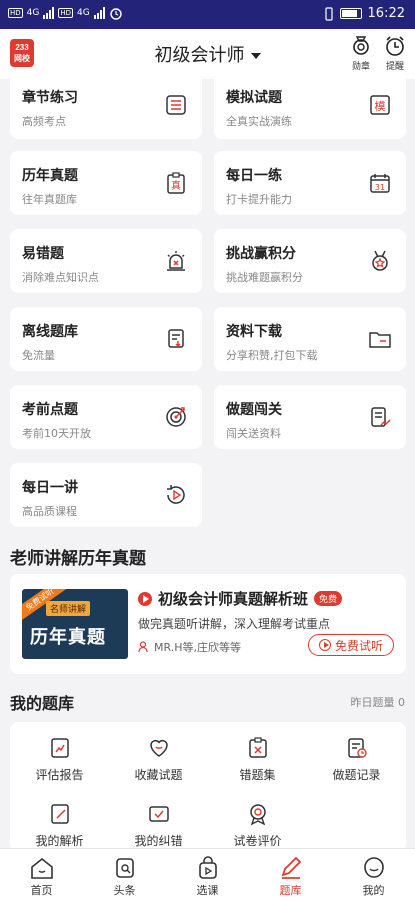  Describe the element at coordinates (33, 13) in the screenshot. I see `net-label-1: 4G` at that location.